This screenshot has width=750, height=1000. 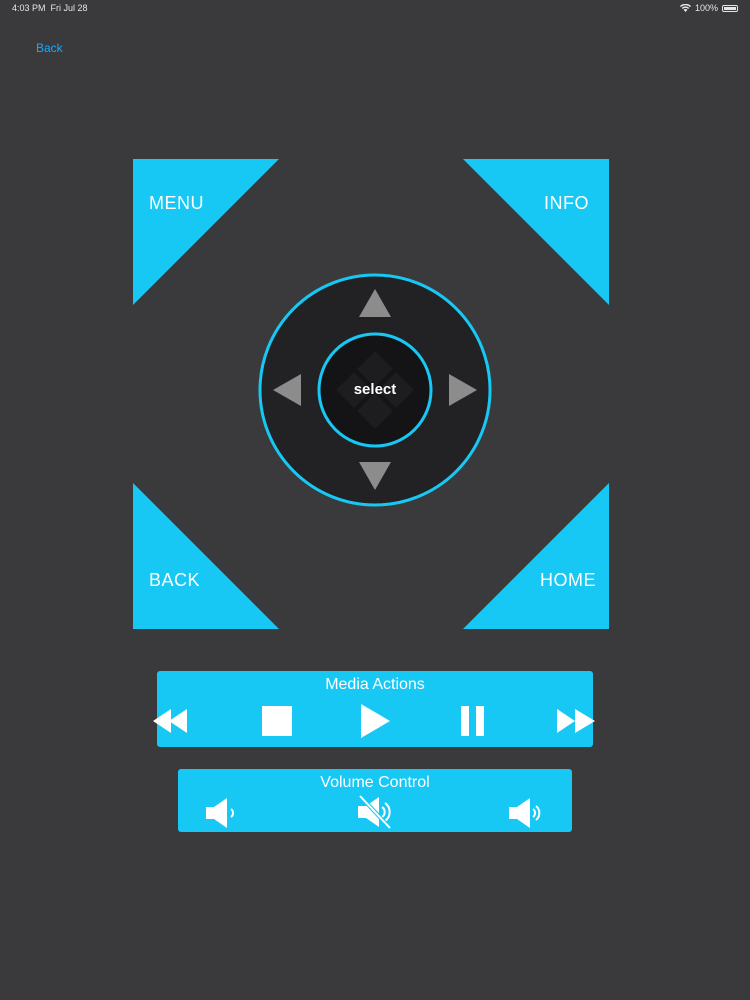 I want to click on play-icon, so click(x=375, y=721).